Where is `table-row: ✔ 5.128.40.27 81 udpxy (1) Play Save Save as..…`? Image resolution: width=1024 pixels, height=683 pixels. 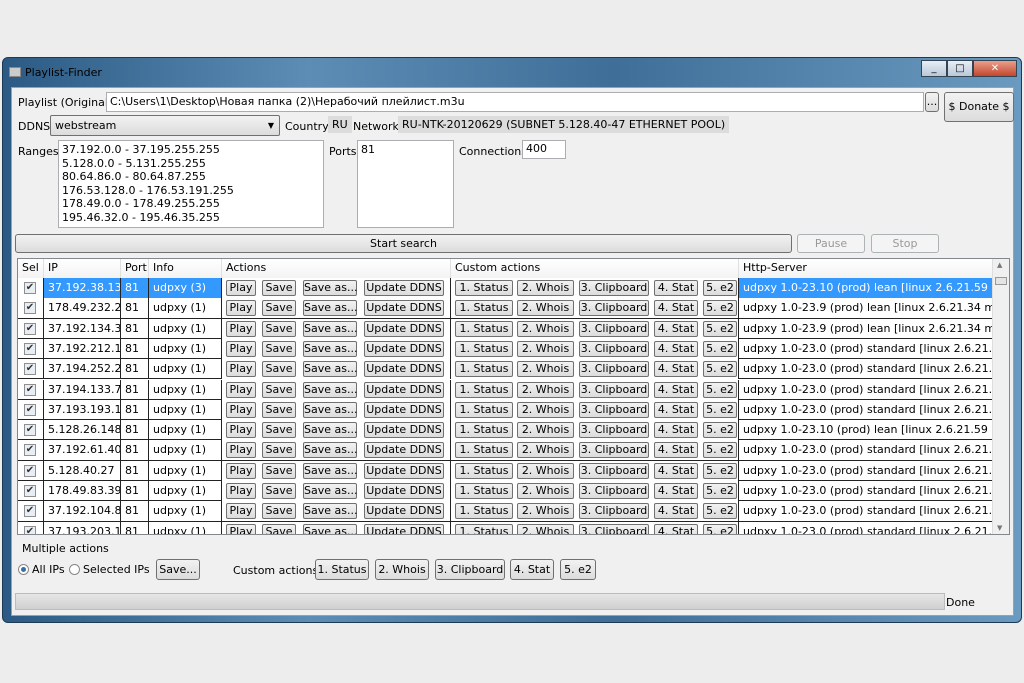
table-row: ✔ 5.128.40.27 81 udpxy (1) Play Save Save as..… is located at coordinates (506, 470).